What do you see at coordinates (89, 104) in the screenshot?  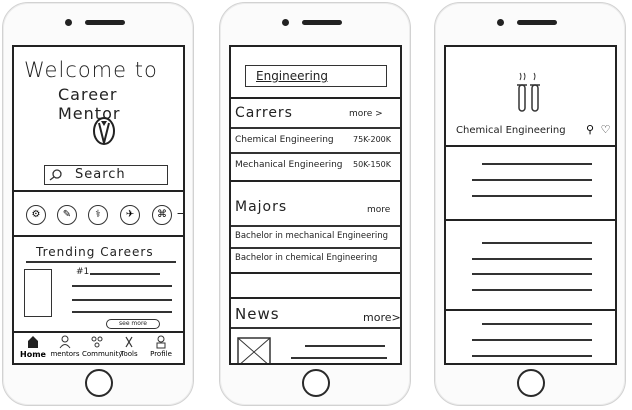 I see `app-name-heading: Career Mentor` at bounding box center [89, 104].